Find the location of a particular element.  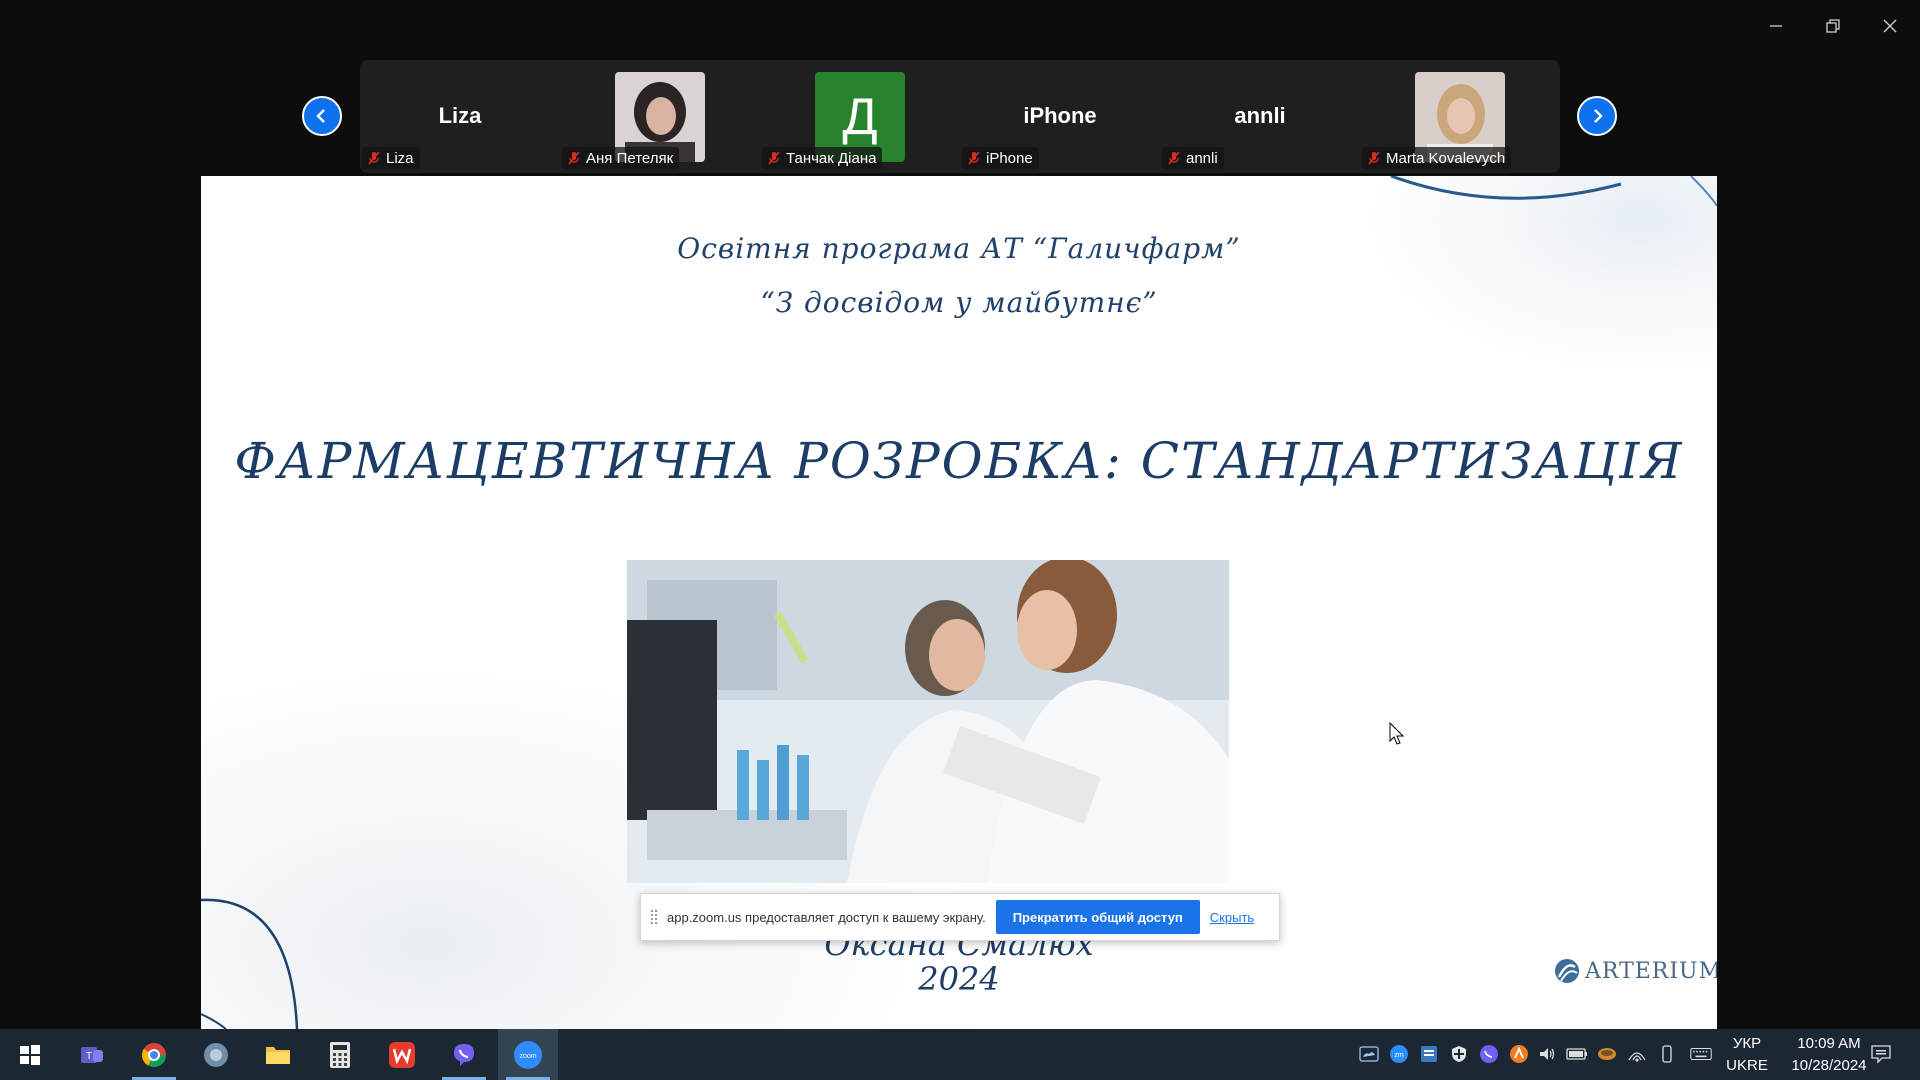

wps-office-icon is located at coordinates (402, 1054).